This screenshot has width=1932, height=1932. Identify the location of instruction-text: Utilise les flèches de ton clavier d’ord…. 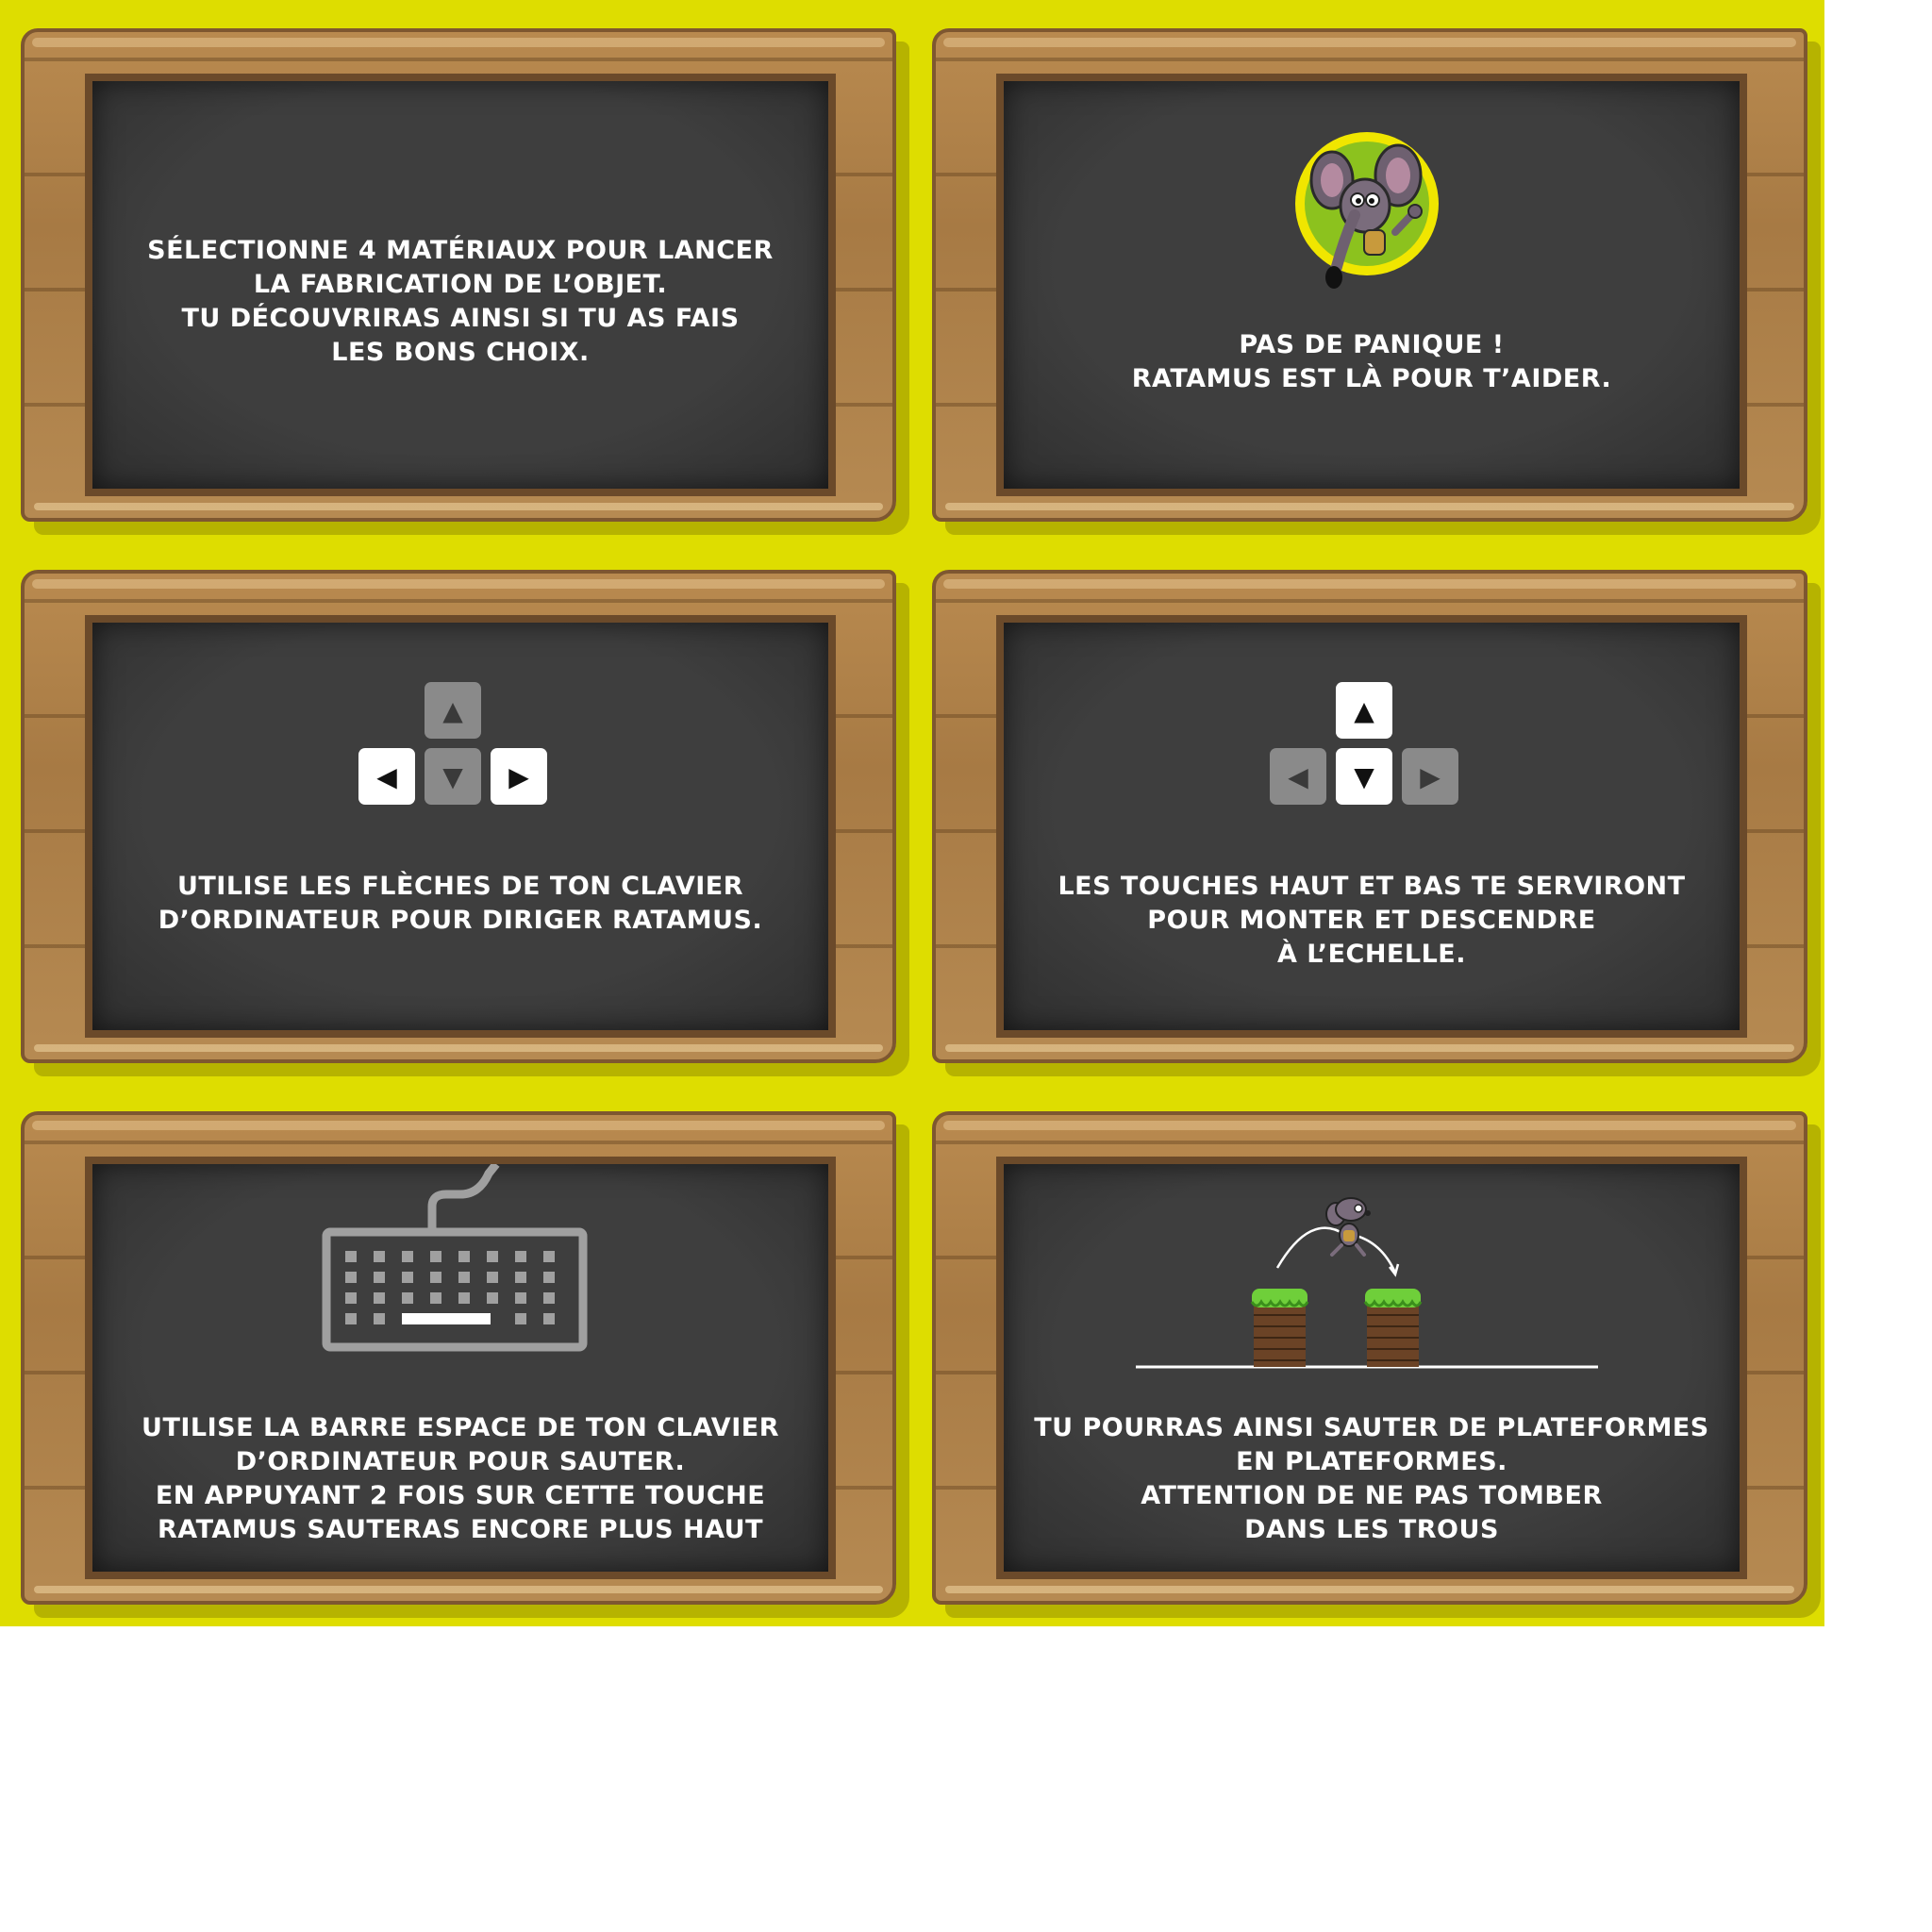
(461, 904).